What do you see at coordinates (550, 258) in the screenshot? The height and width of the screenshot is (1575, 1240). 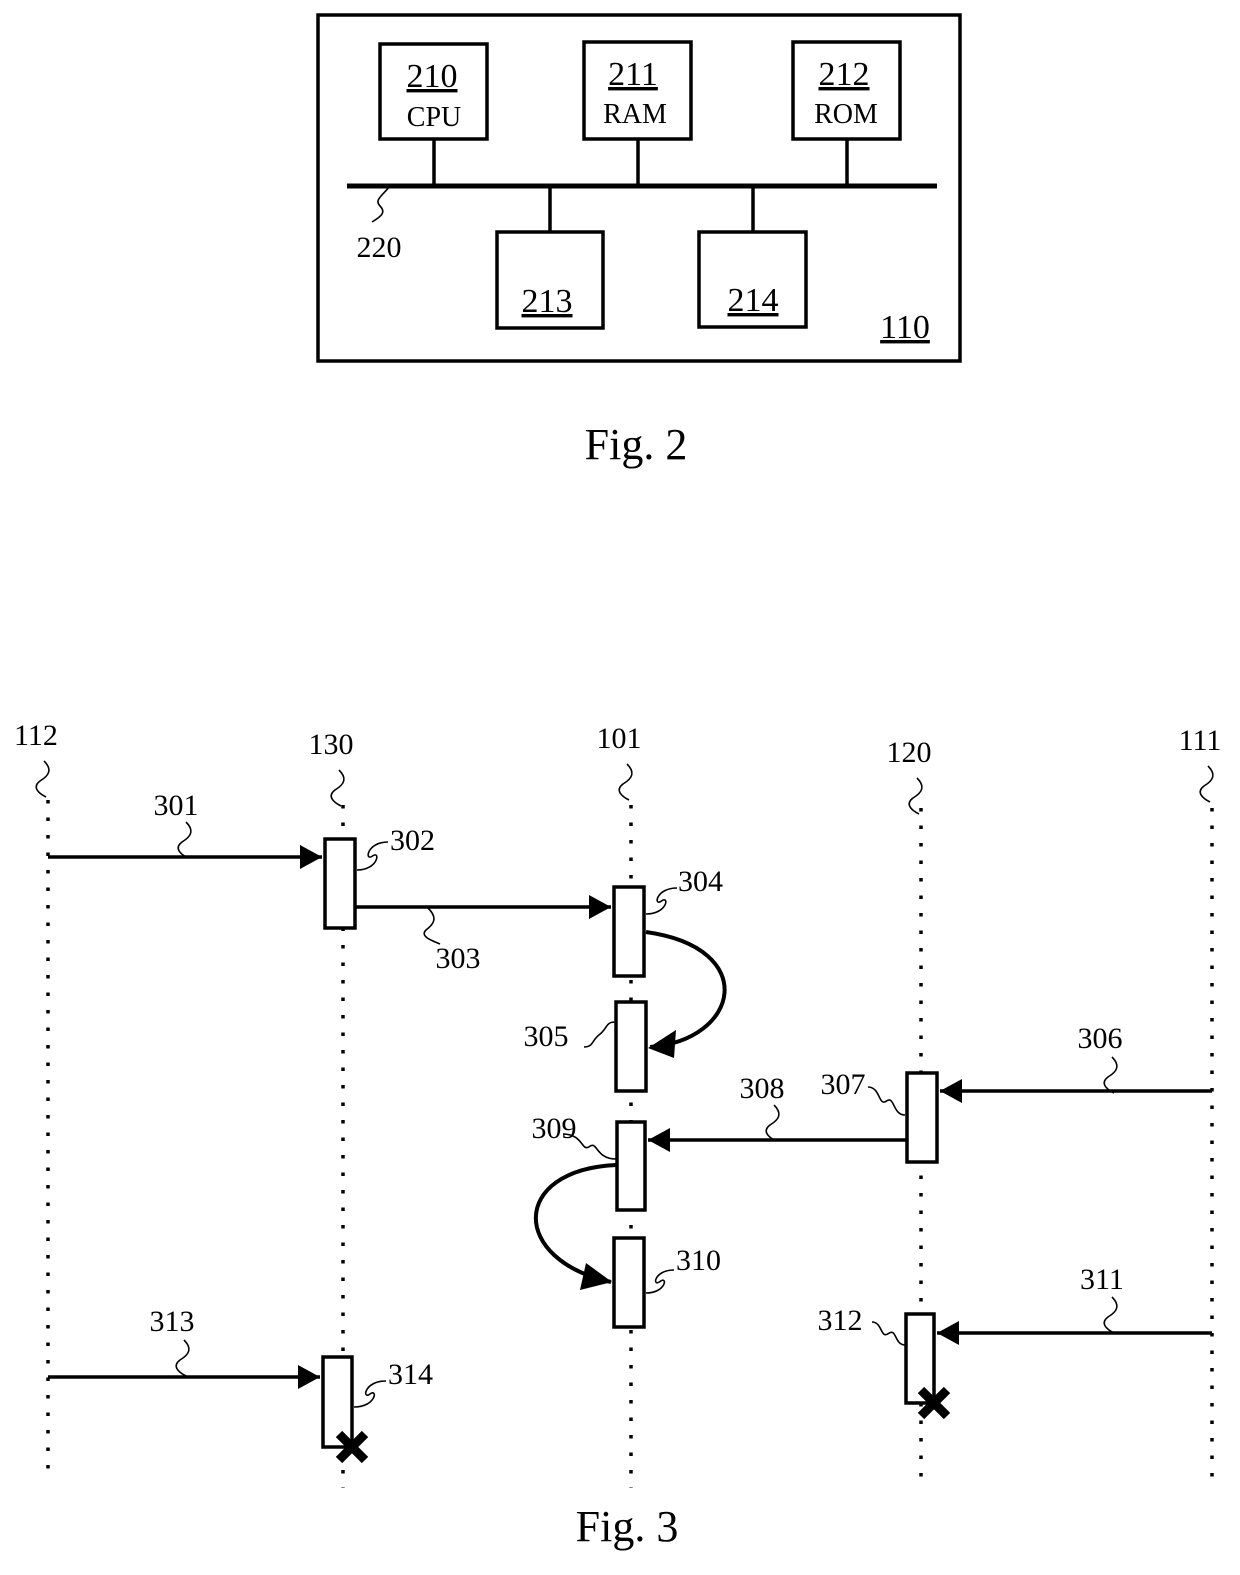 I see `component-213: 213` at bounding box center [550, 258].